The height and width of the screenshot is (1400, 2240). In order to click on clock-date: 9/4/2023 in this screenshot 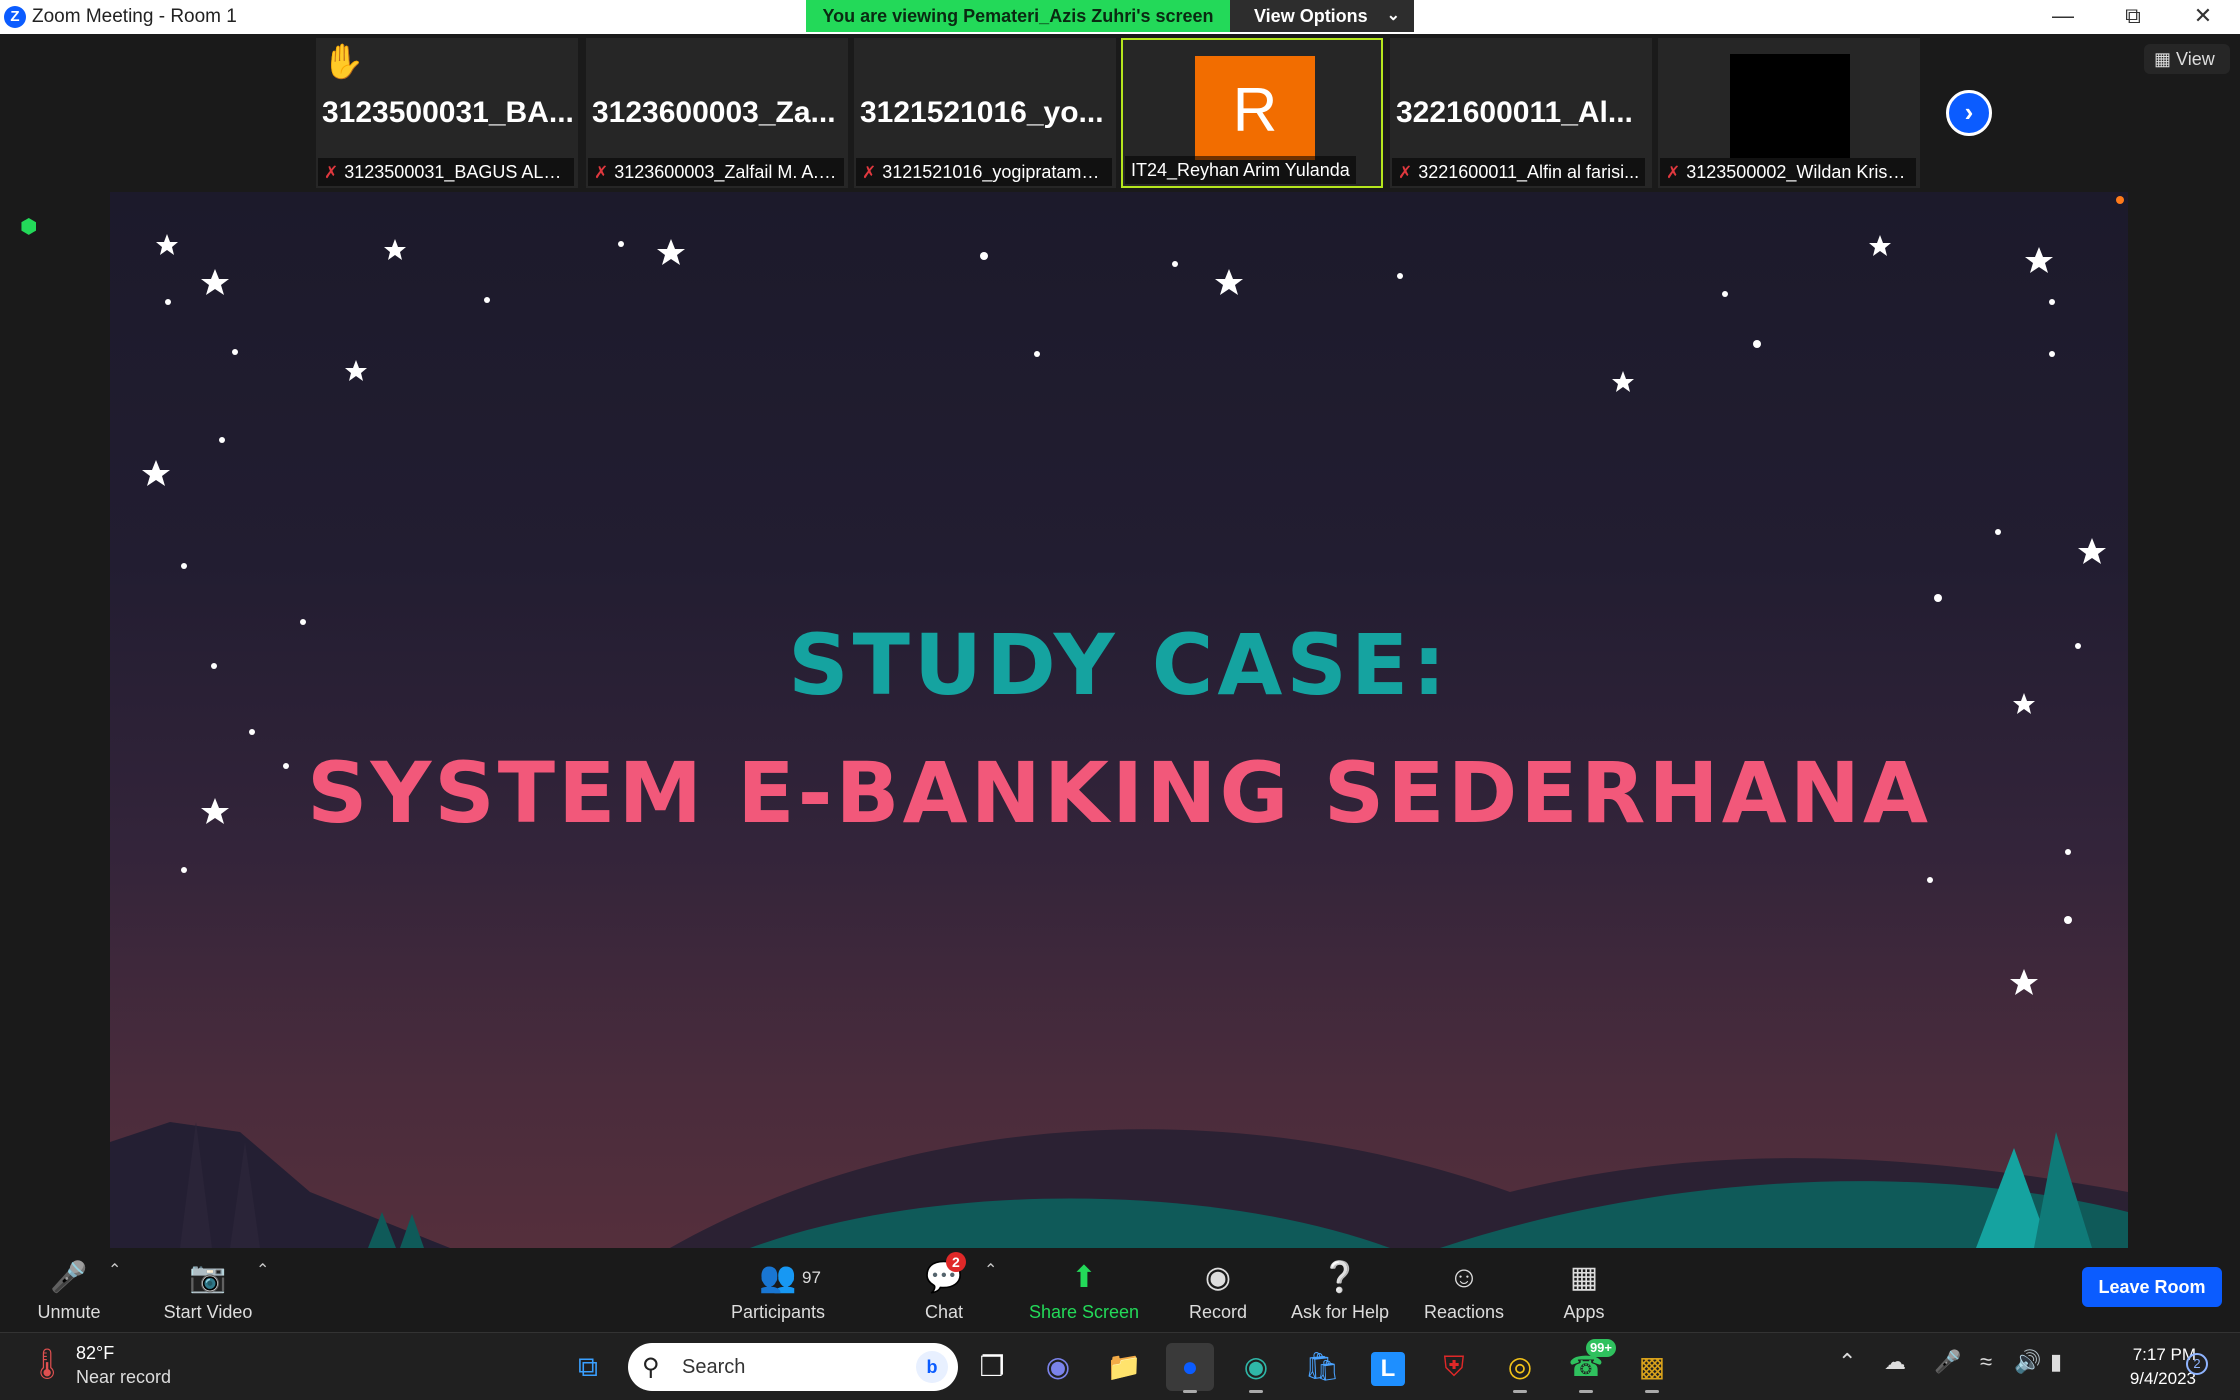, I will do `click(2162, 1378)`.